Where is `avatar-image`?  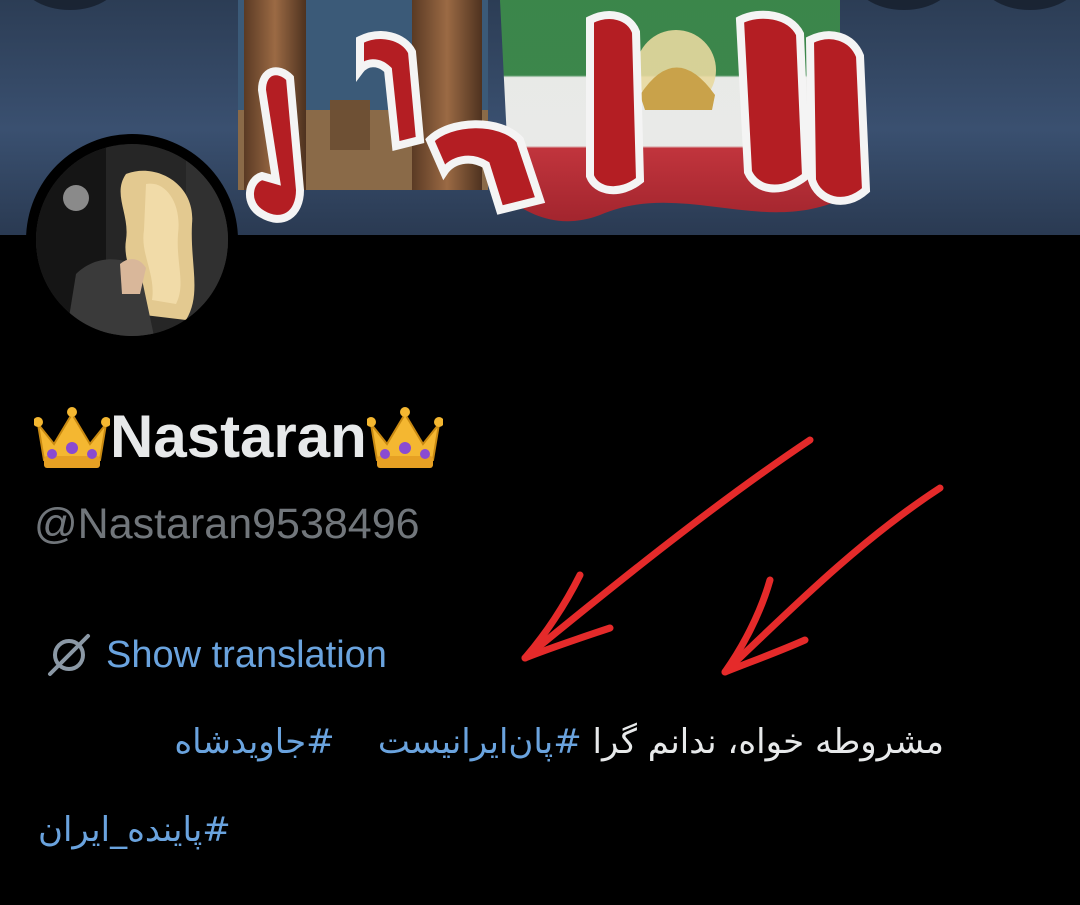 avatar-image is located at coordinates (132, 240).